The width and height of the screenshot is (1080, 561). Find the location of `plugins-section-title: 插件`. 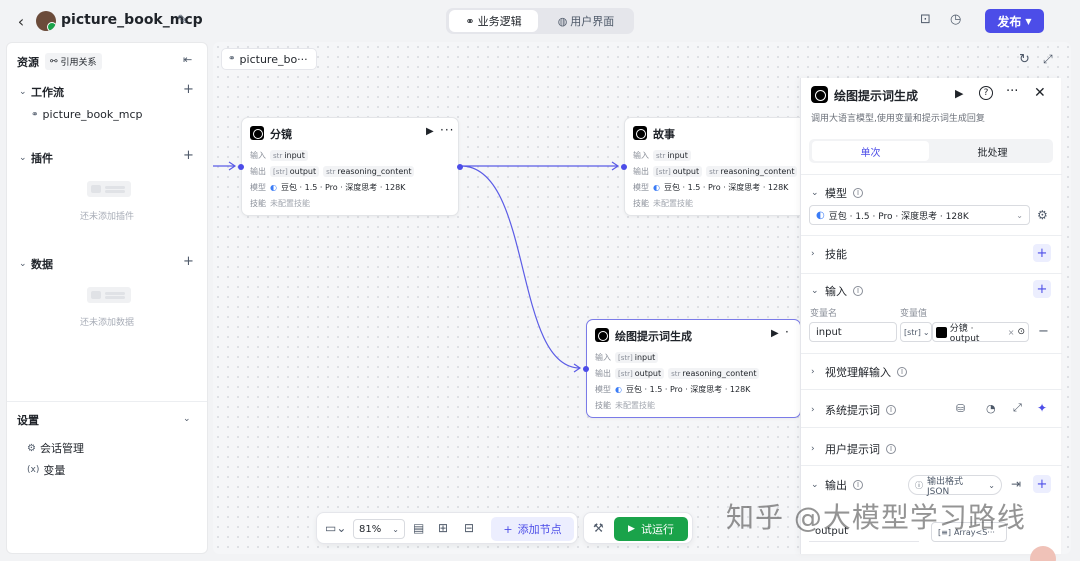

plugins-section-title: 插件 is located at coordinates (42, 158).